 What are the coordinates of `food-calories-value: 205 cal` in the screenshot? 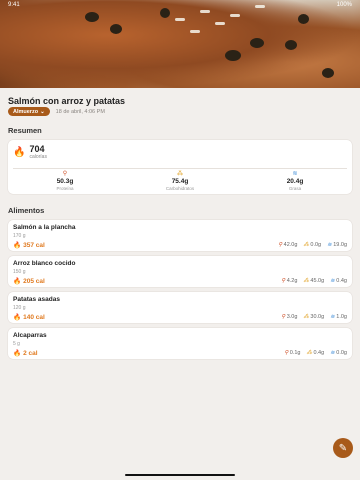 It's located at (34, 281).